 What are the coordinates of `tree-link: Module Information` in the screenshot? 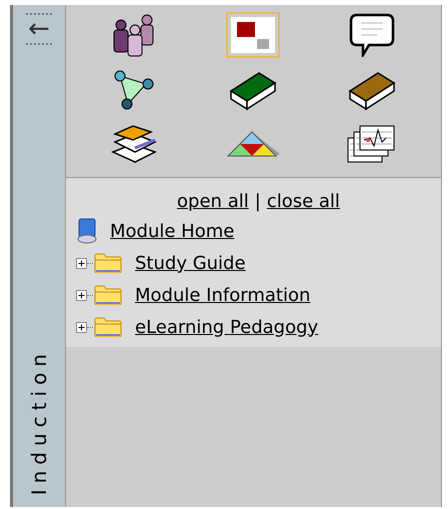 It's located at (222, 295).